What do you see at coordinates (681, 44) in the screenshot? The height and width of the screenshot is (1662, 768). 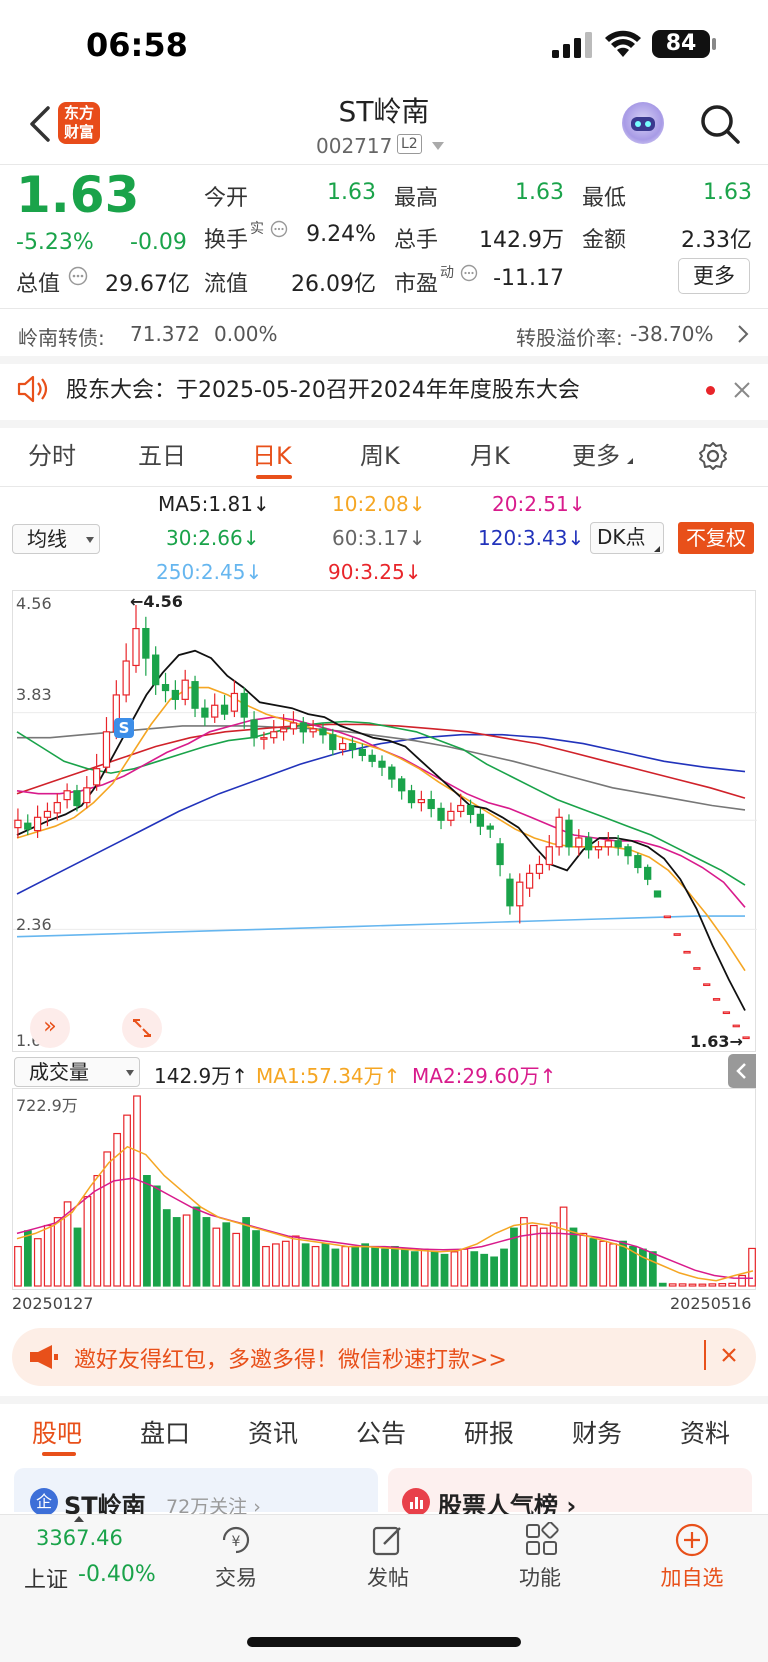 I see `battery-level: 84` at bounding box center [681, 44].